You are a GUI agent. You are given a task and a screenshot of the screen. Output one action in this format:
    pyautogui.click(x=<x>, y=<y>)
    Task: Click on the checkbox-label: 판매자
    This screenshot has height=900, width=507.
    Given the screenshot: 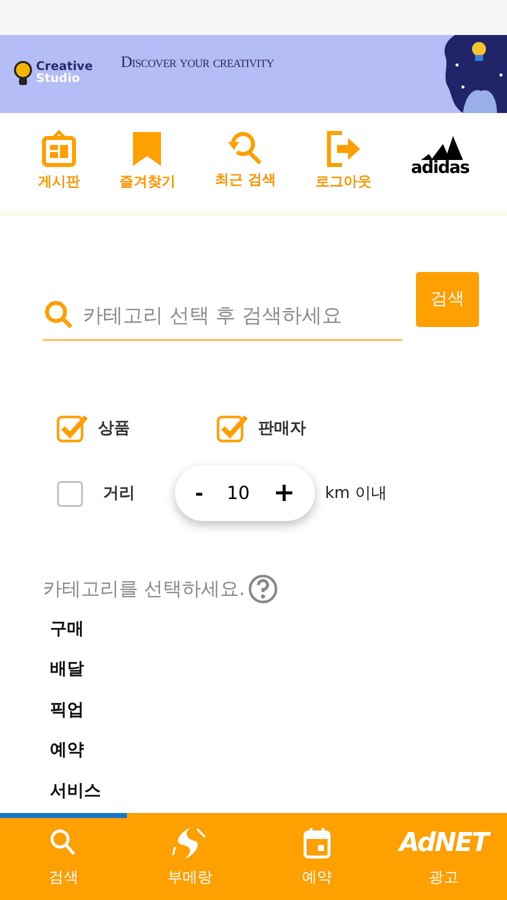 What is the action you would take?
    pyautogui.click(x=282, y=428)
    